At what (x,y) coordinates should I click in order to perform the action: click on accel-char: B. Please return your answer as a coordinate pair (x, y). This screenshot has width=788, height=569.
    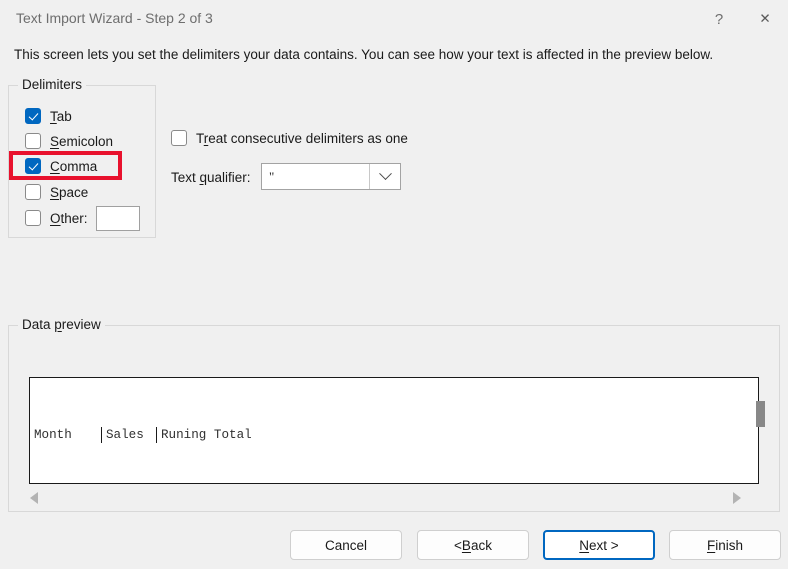
    Looking at the image, I should click on (466, 545).